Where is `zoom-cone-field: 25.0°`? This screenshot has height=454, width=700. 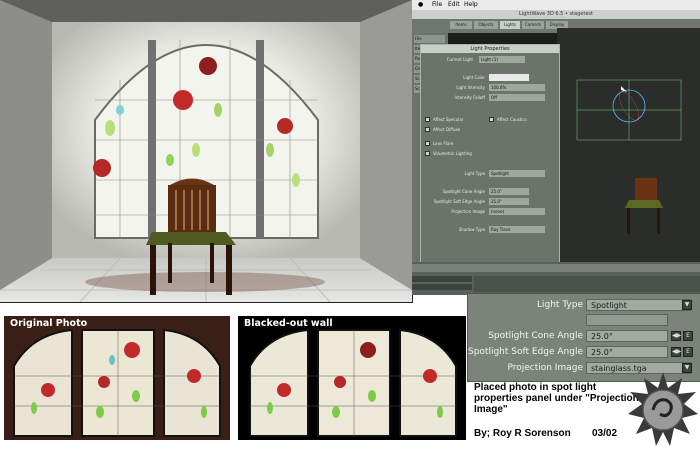
zoom-cone-field: 25.0° is located at coordinates (627, 336).